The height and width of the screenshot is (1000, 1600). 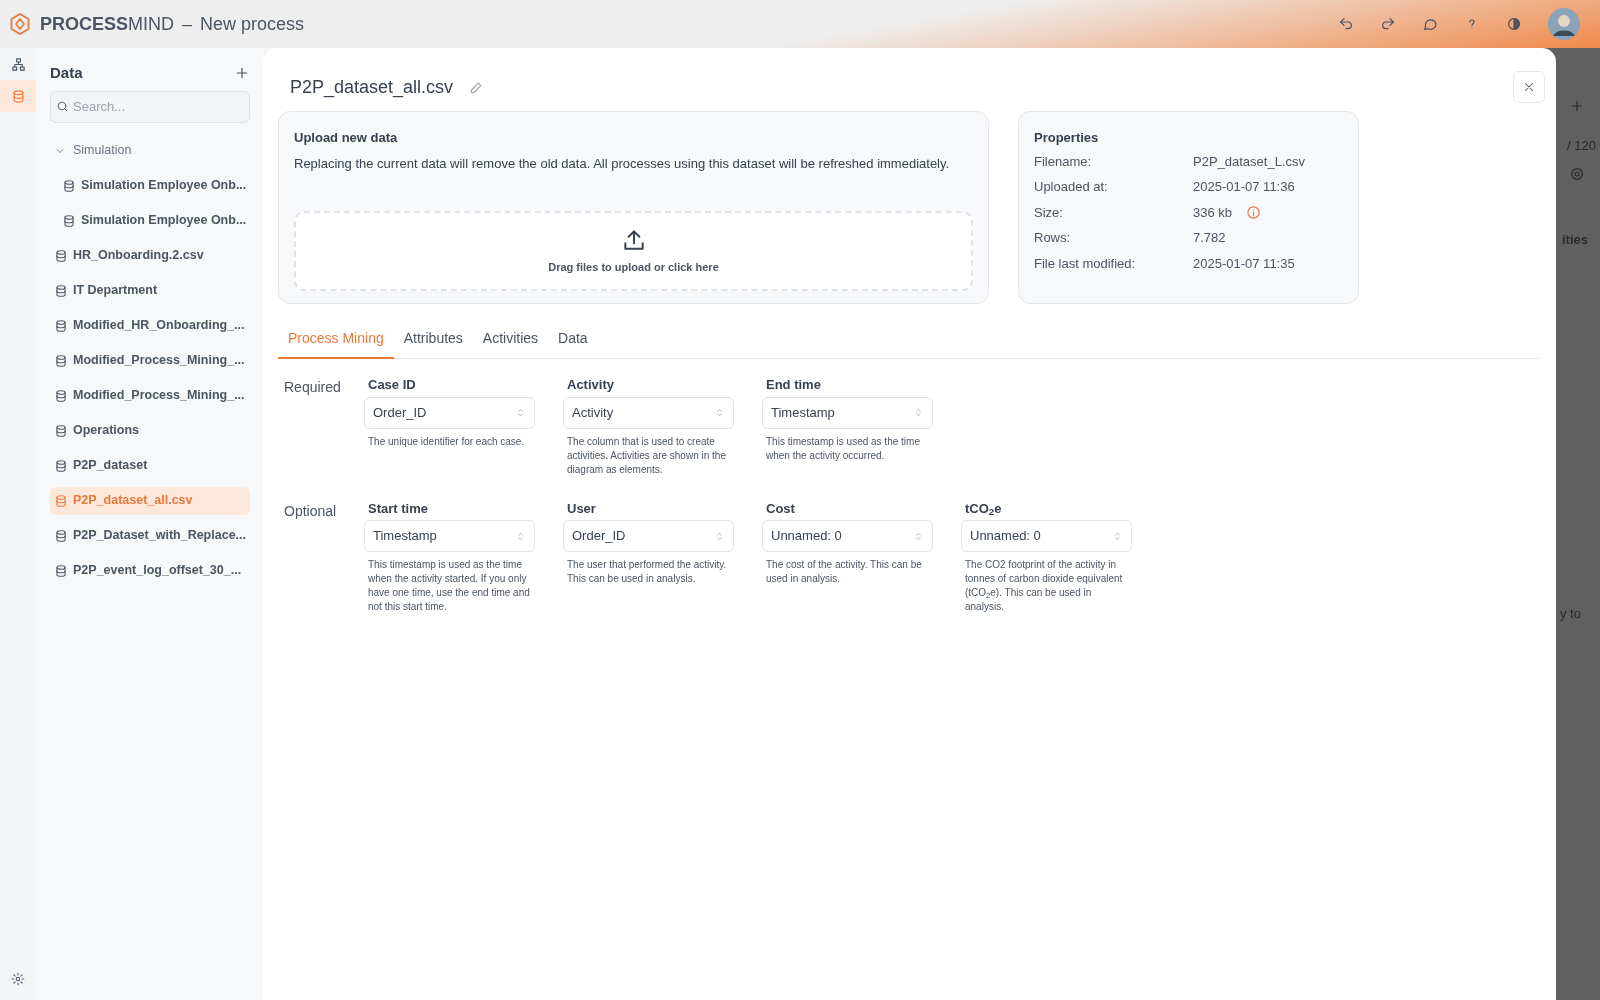 I want to click on dataset-item: IT Department, so click(x=150, y=290).